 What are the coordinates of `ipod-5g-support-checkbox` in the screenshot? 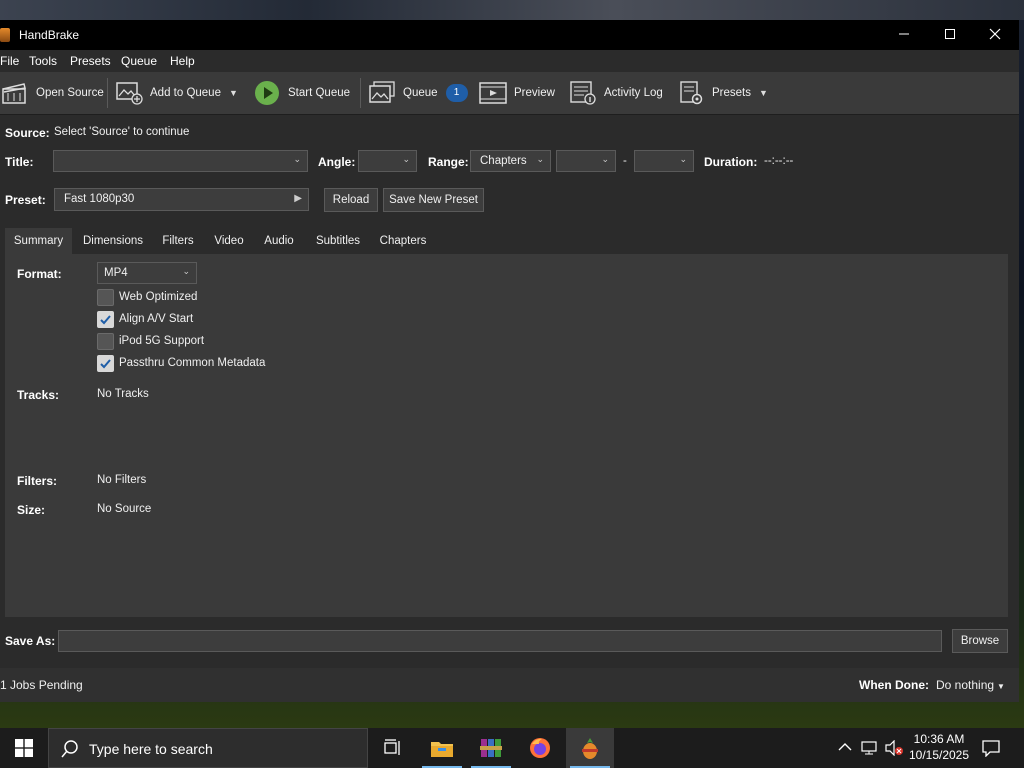 It's located at (105, 341).